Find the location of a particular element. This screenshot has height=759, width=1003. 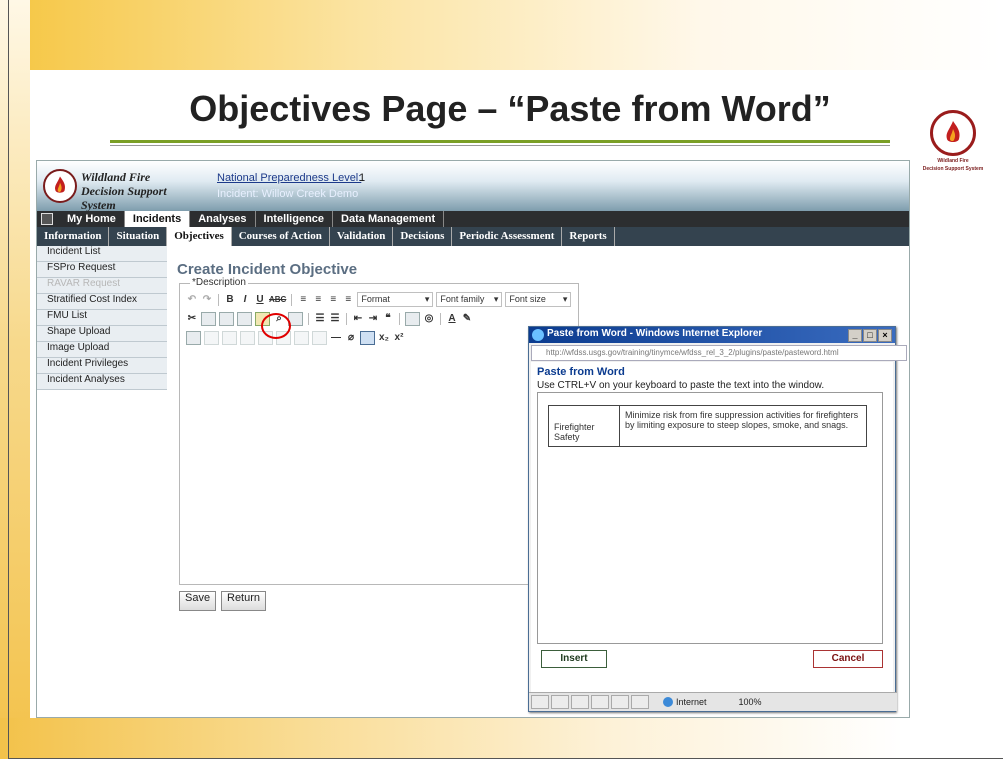

blockquote-icon: ❝ is located at coordinates (388, 319).